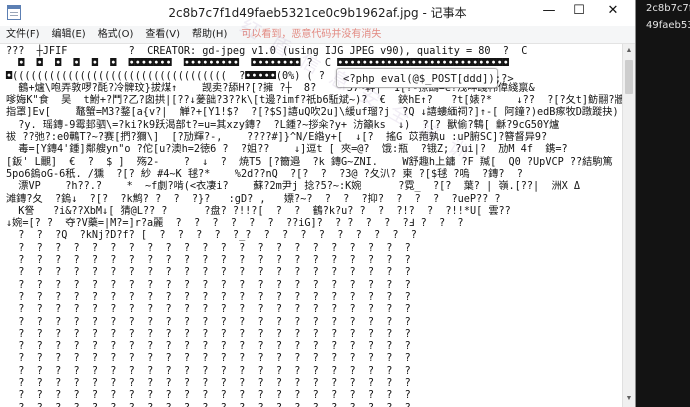 Image resolution: width=690 pixels, height=407 pixels. I want to click on vertical-scrollbar: ▲ ▼, so click(628, 225).